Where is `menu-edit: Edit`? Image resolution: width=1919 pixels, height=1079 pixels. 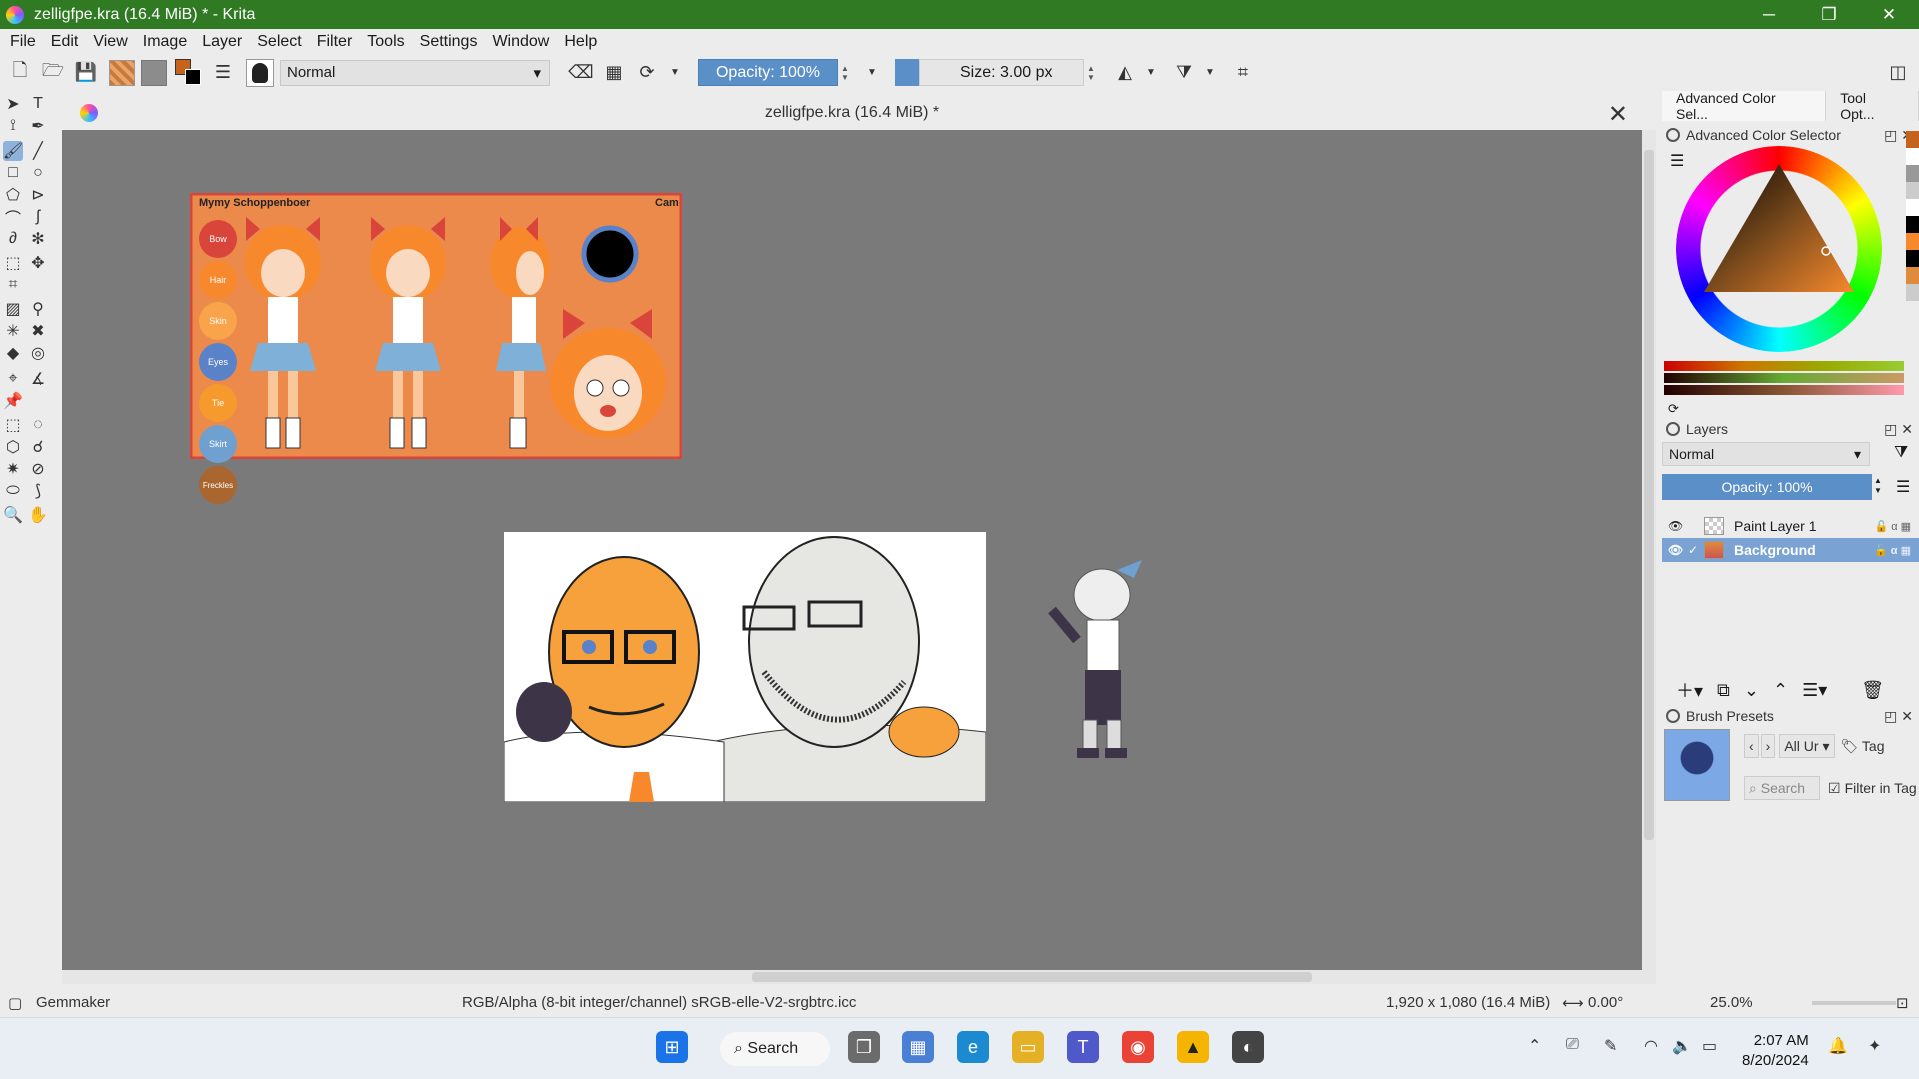
menu-edit: Edit is located at coordinates (65, 42).